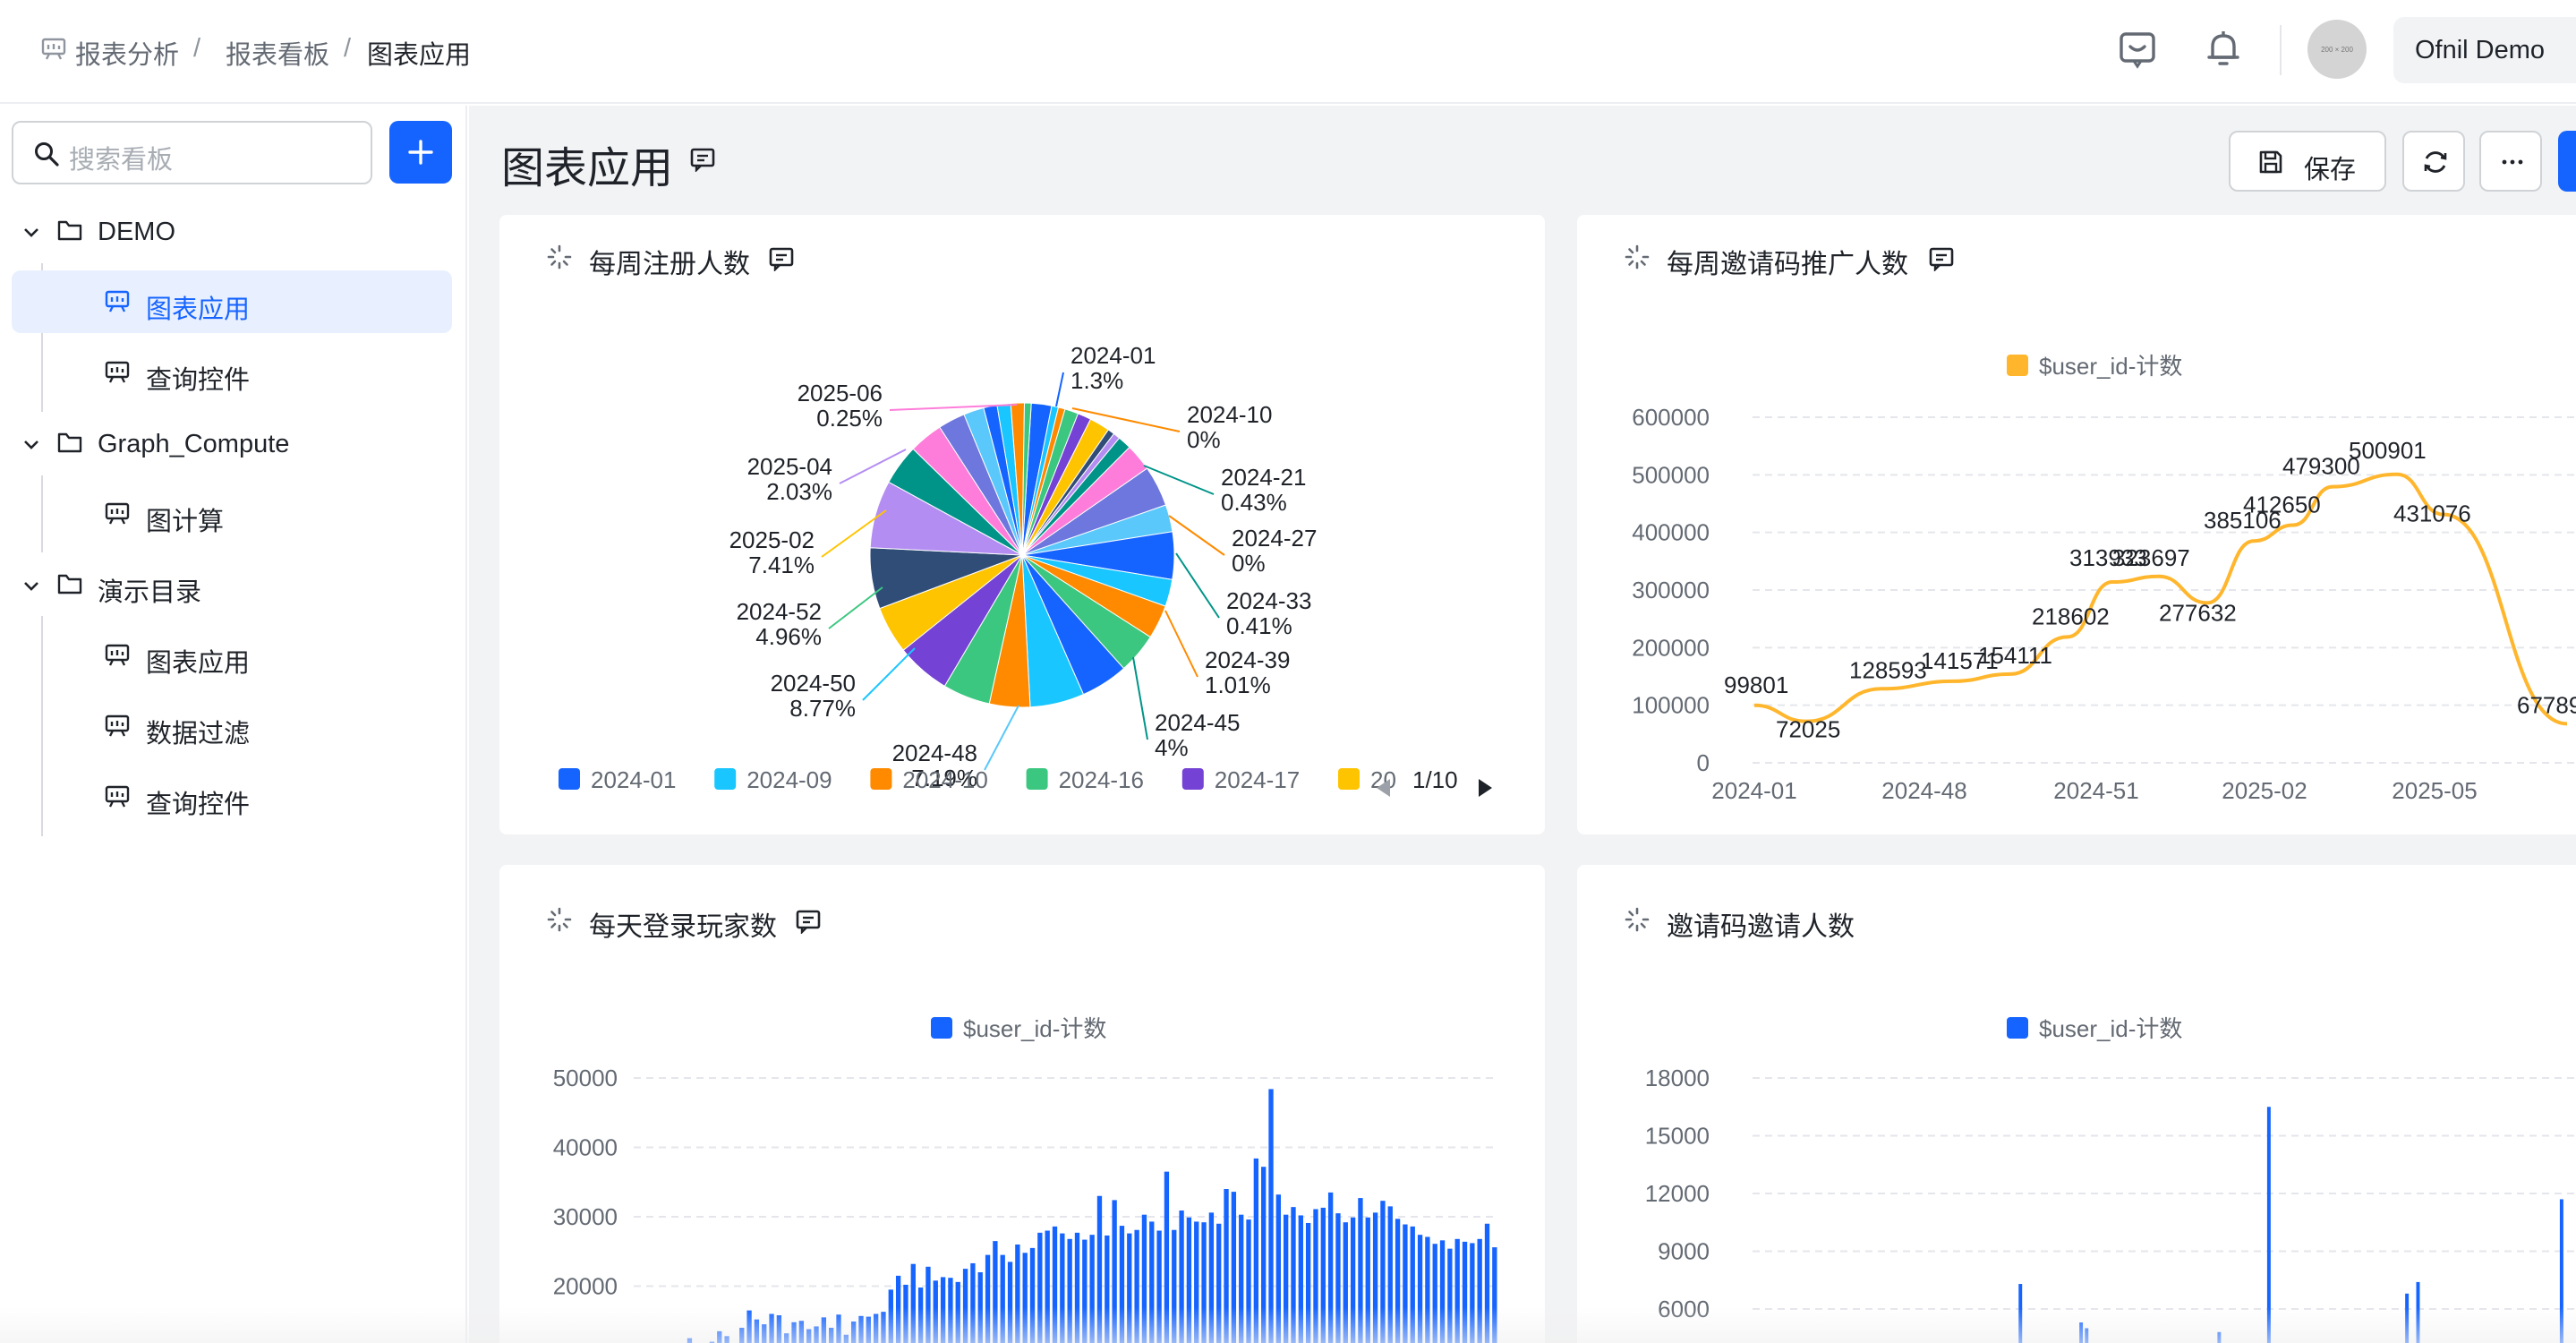  I want to click on tree-folder-label: 演示目录, so click(150, 592).